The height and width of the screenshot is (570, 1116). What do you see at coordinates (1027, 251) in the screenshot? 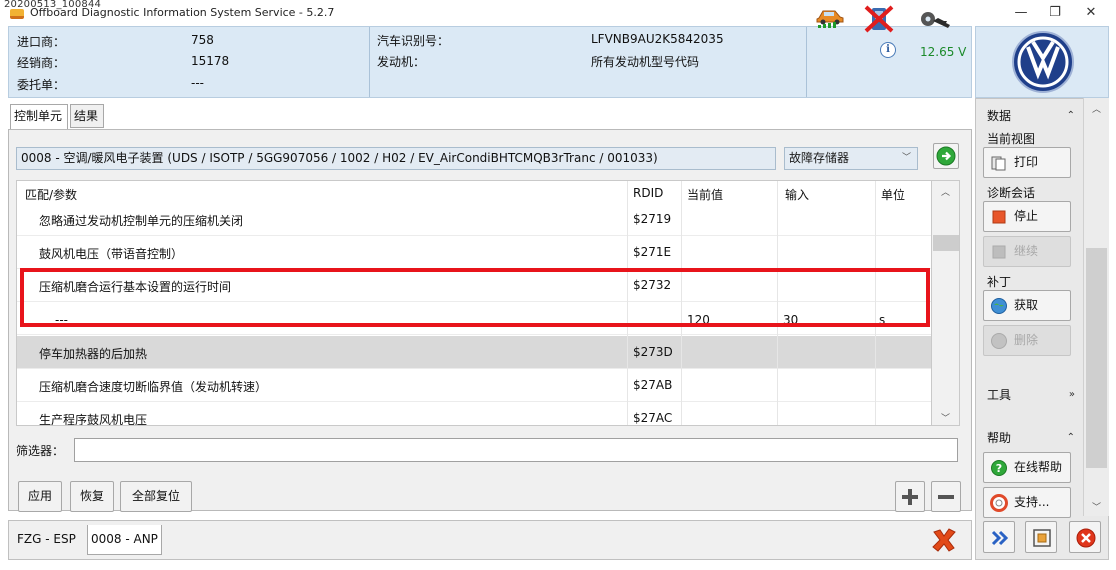
I see `continue-button: 继续` at bounding box center [1027, 251].